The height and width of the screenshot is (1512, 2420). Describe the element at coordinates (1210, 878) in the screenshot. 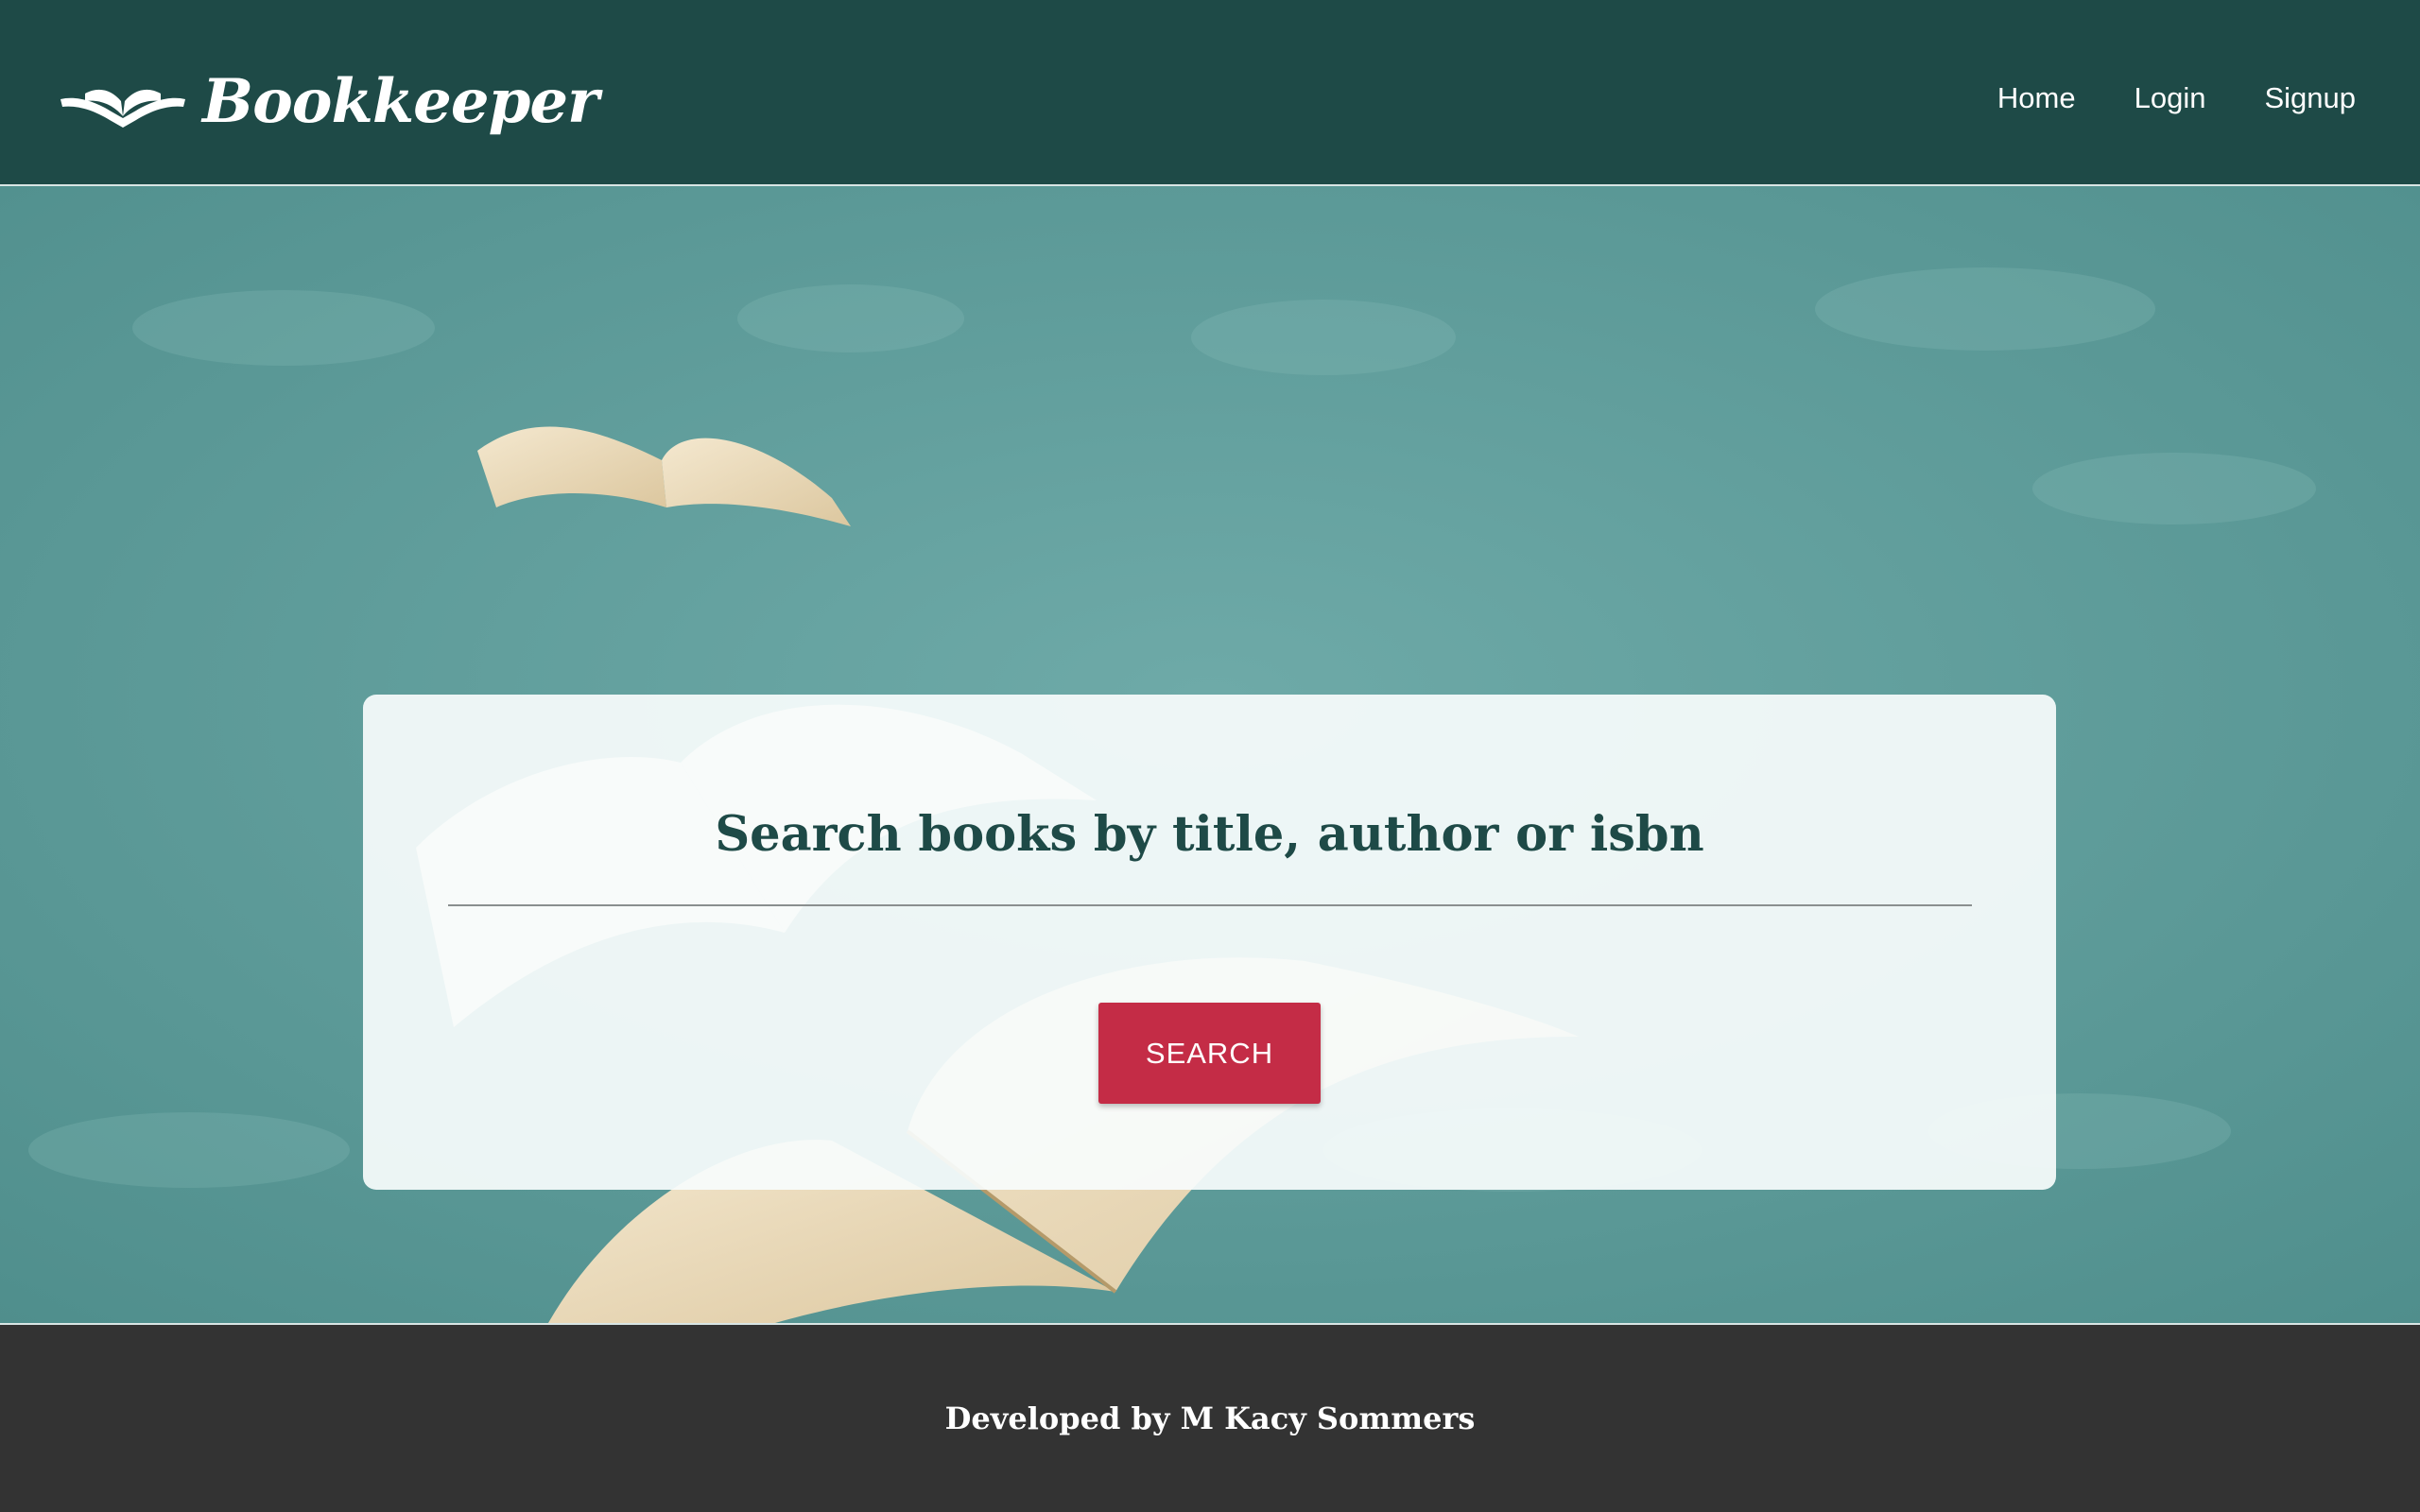

I see `search-input` at that location.